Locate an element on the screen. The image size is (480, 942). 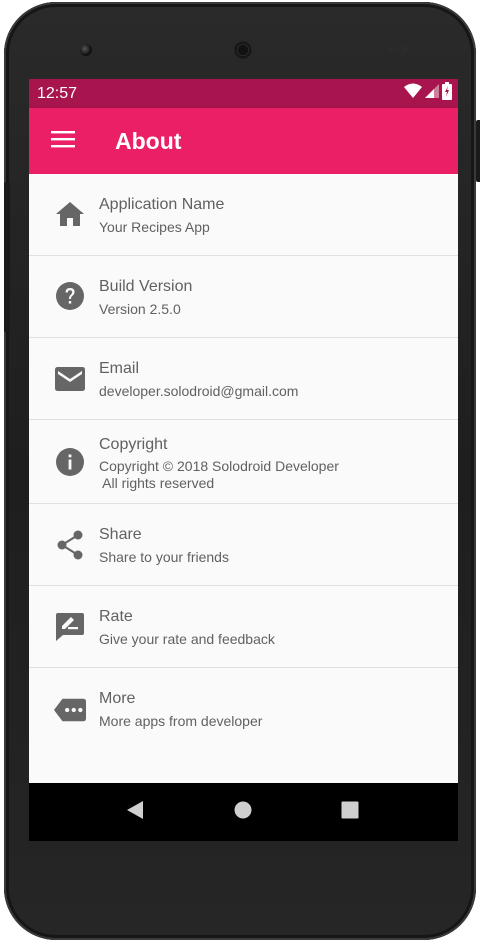
menu-icon is located at coordinates (63, 141).